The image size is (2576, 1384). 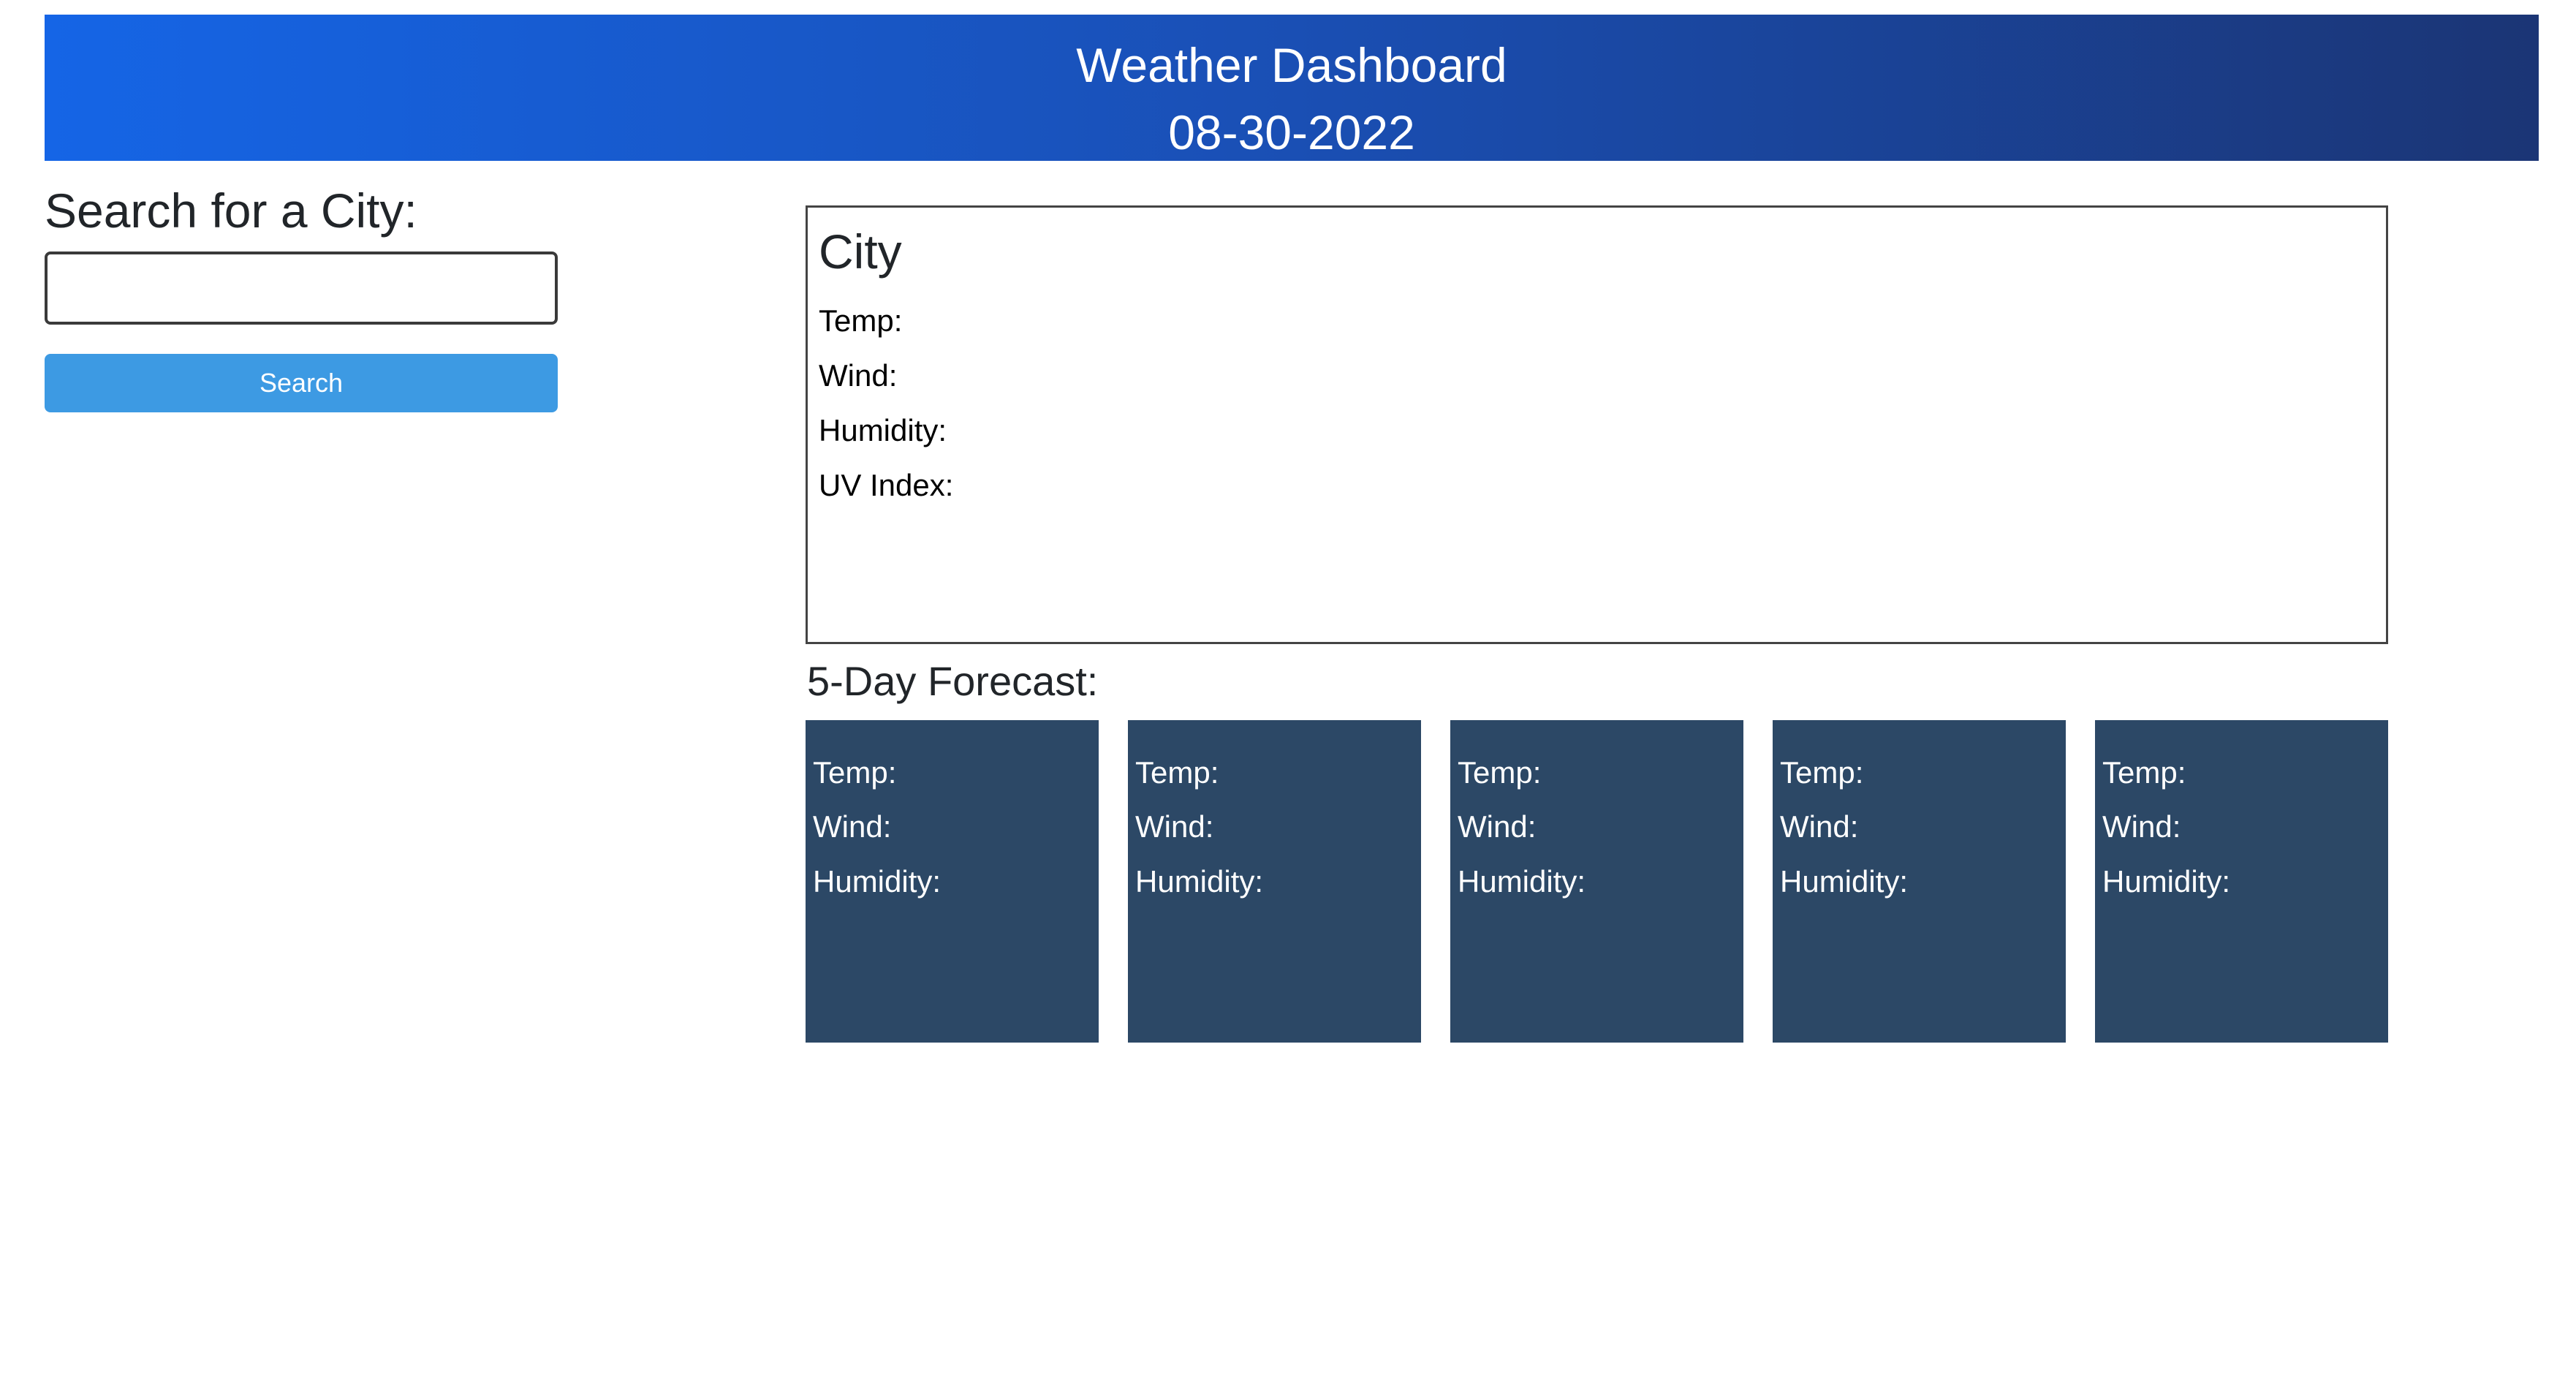 I want to click on city-search-input, so click(x=301, y=288).